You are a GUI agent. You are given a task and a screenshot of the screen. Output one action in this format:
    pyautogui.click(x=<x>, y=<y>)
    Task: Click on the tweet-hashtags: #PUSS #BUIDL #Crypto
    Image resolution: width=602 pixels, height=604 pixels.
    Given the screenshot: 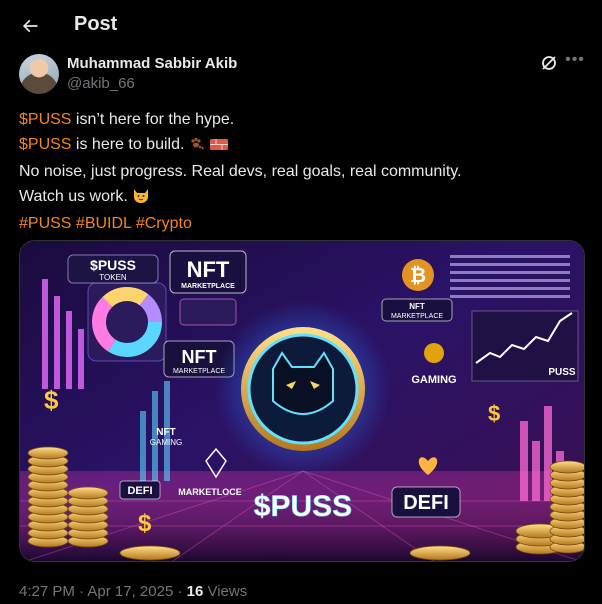 What is the action you would take?
    pyautogui.click(x=304, y=224)
    